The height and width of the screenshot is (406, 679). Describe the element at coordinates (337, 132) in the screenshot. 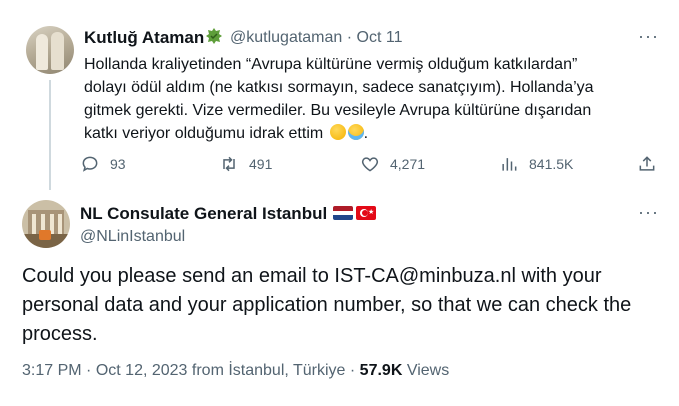

I see `shushing-face-emoji-icon` at that location.